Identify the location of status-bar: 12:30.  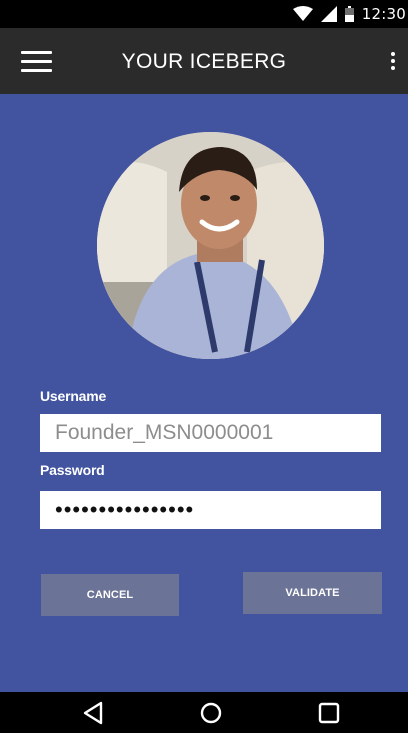
(204, 14).